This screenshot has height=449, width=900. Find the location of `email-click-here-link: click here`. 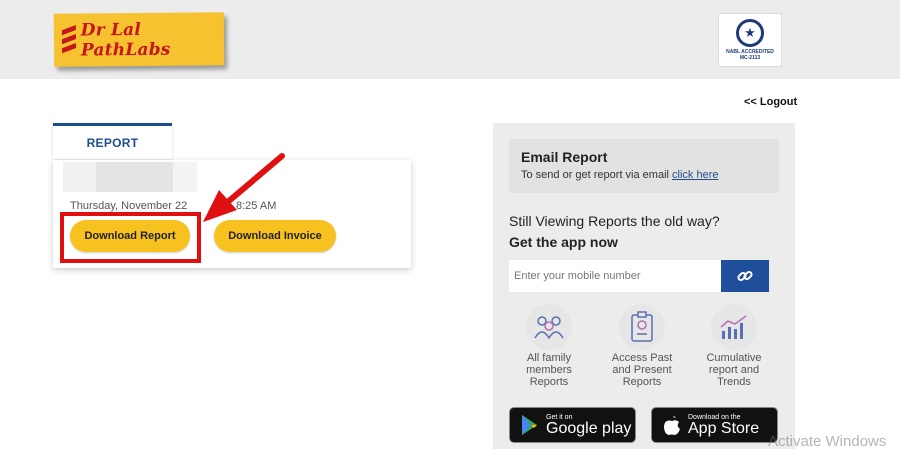

email-click-here-link: click here is located at coordinates (695, 175).